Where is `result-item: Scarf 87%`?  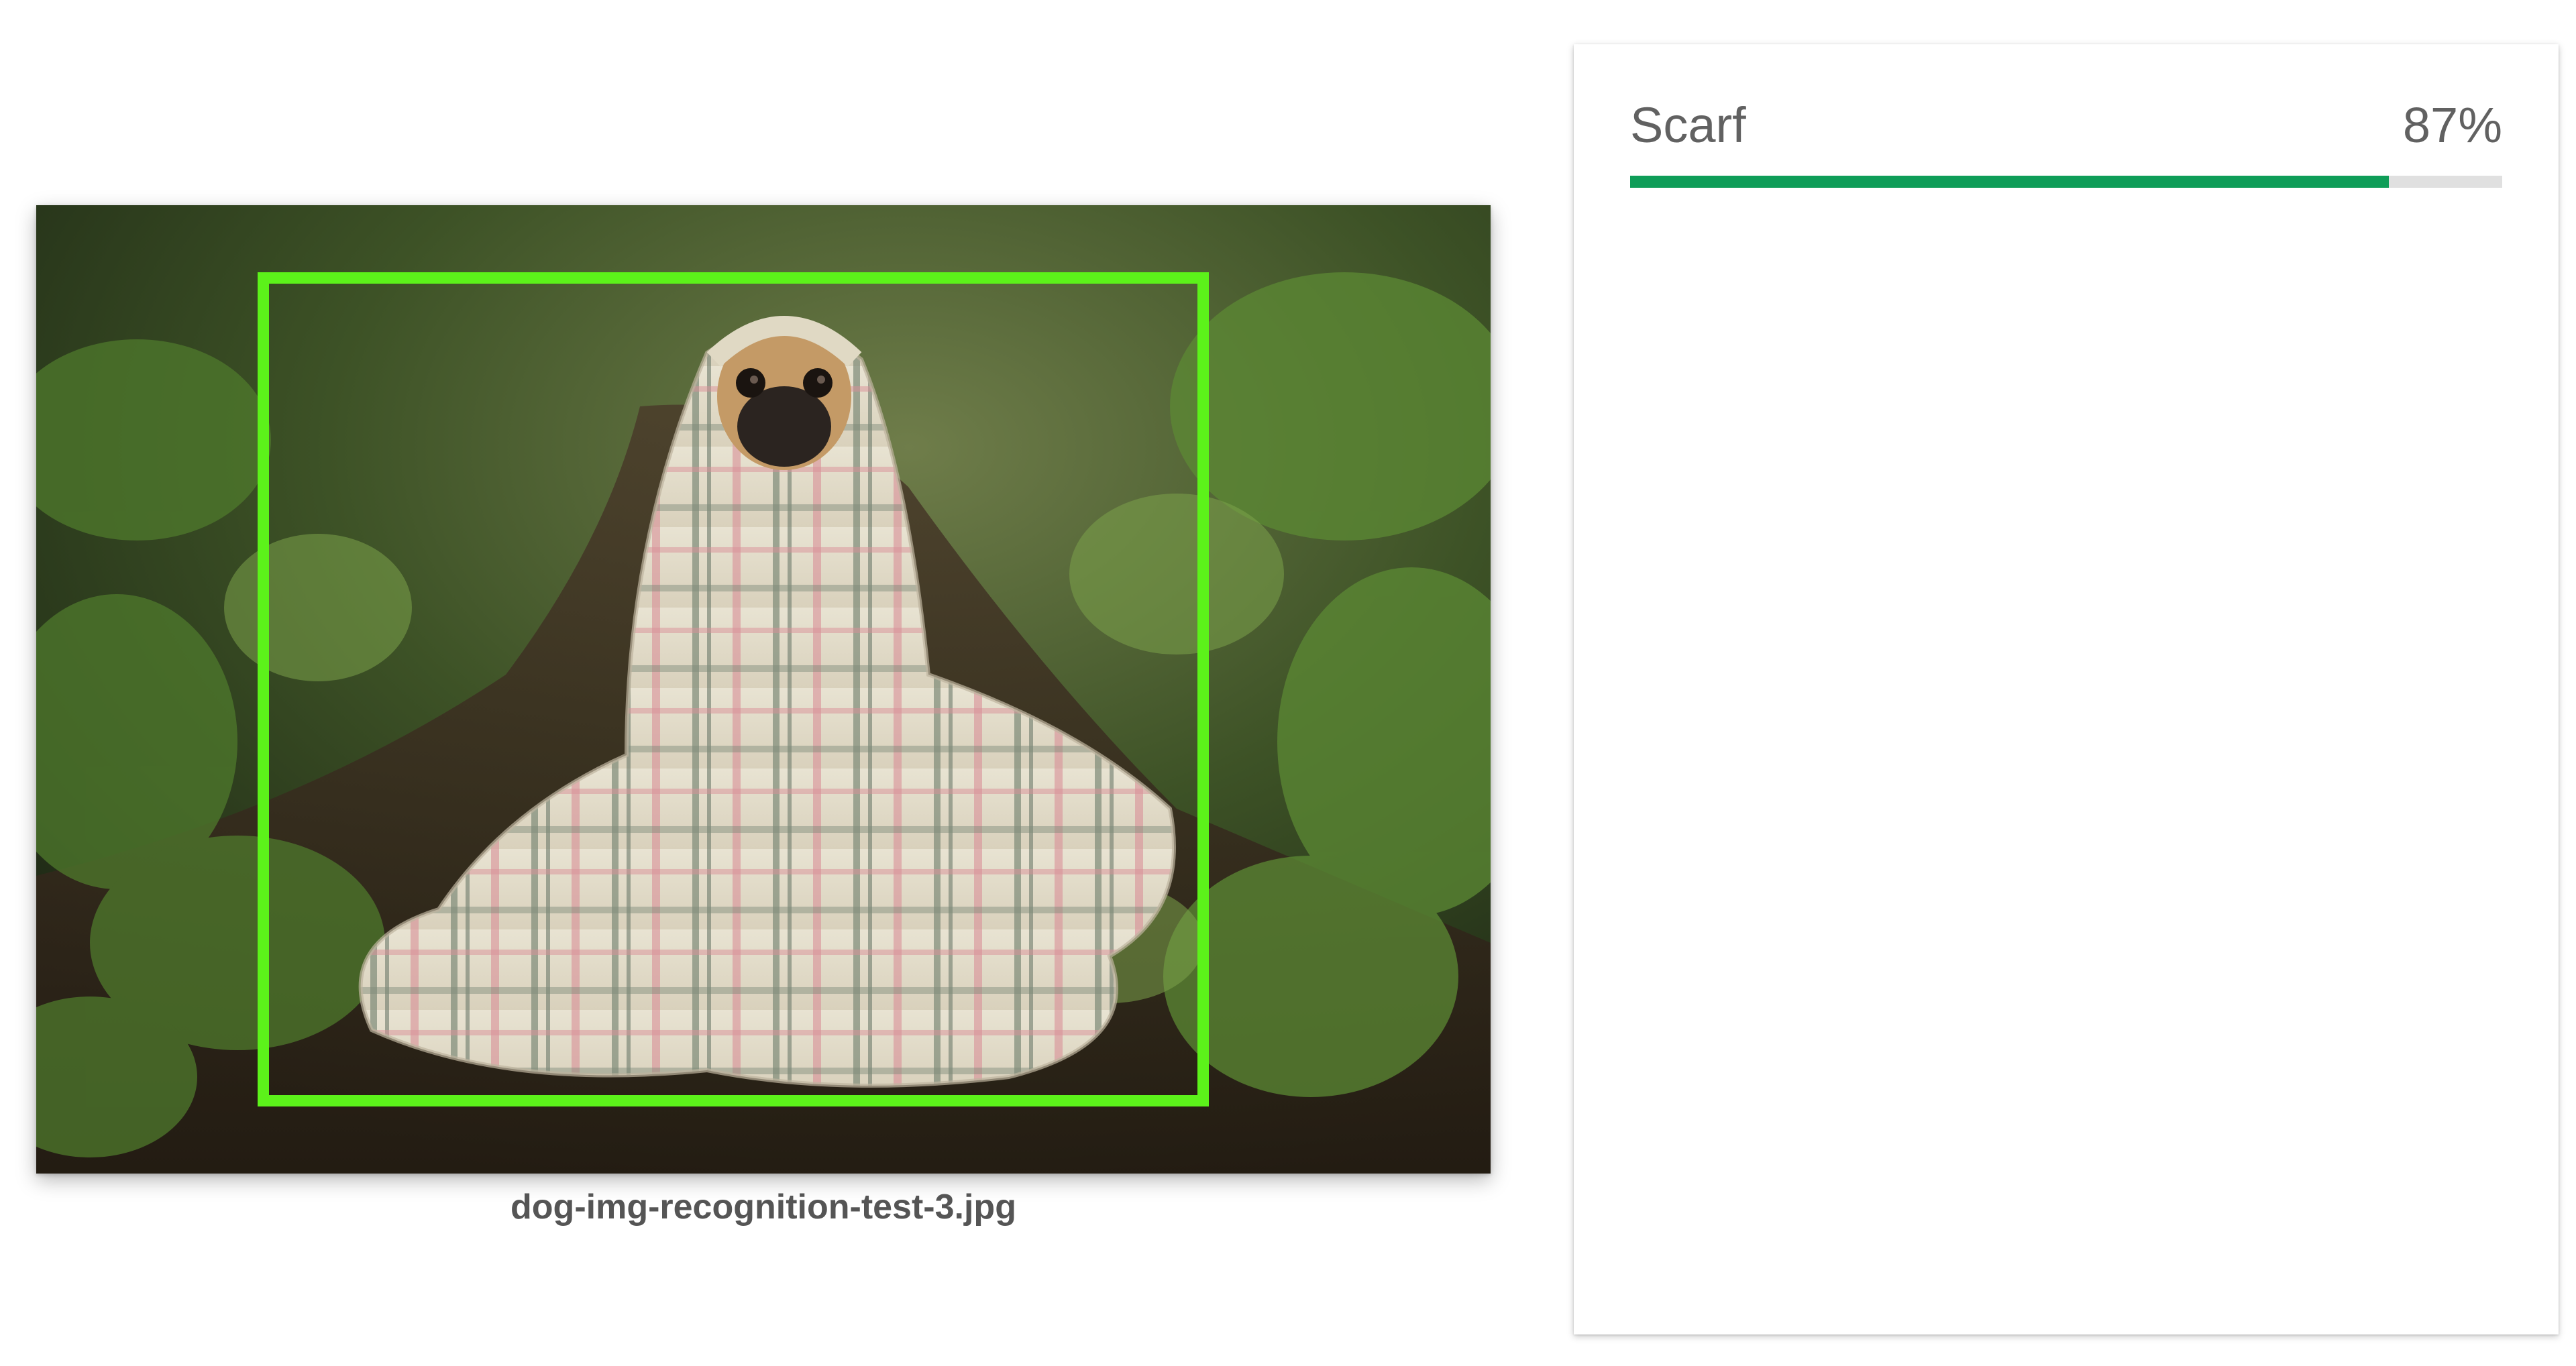
result-item: Scarf 87% is located at coordinates (2066, 144).